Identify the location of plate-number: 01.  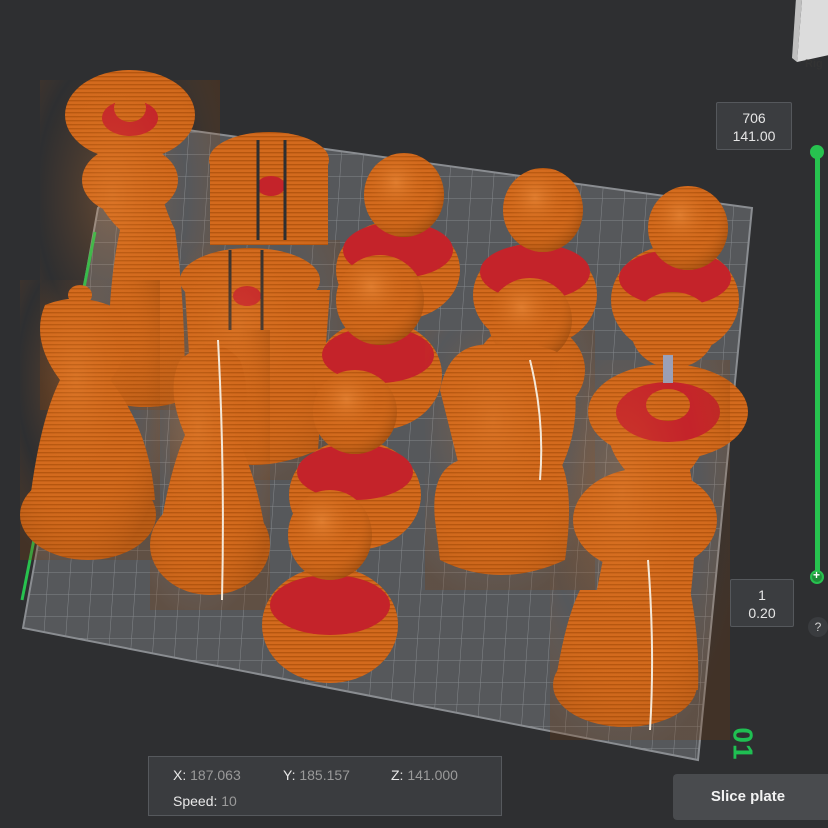
(743, 744).